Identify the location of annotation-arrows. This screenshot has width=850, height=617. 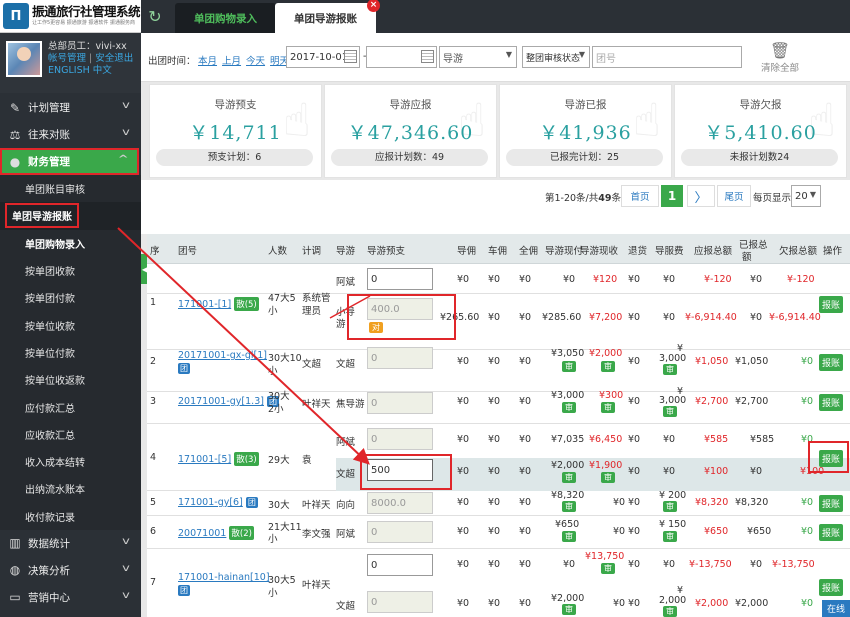
(244, 346).